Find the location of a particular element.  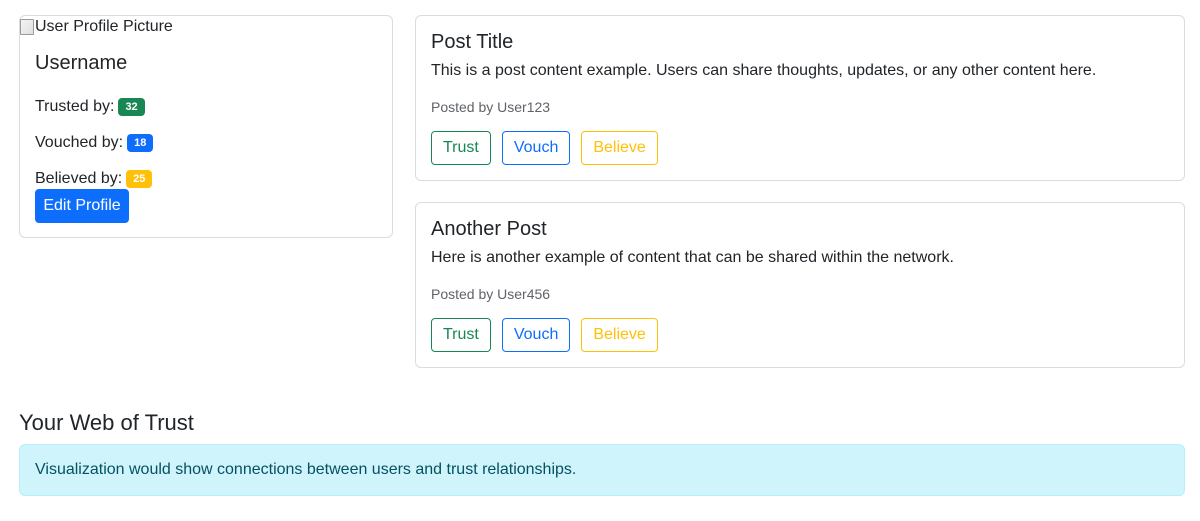

vouched-by-badge: 18 is located at coordinates (140, 143).